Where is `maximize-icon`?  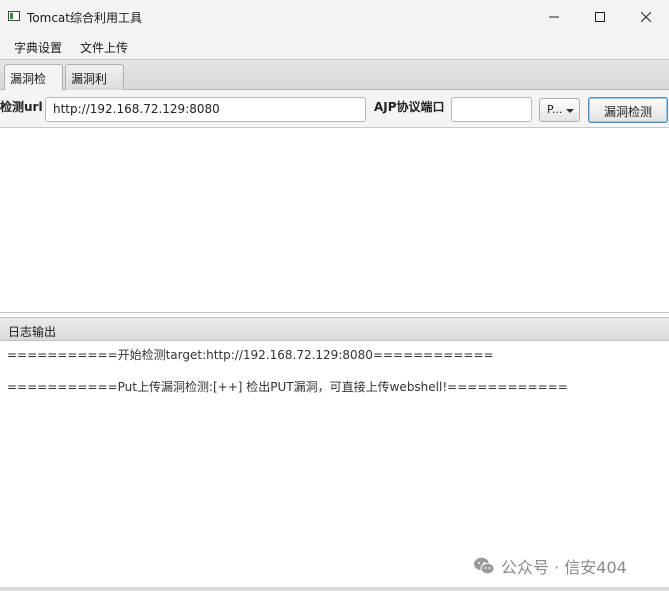
maximize-icon is located at coordinates (600, 16).